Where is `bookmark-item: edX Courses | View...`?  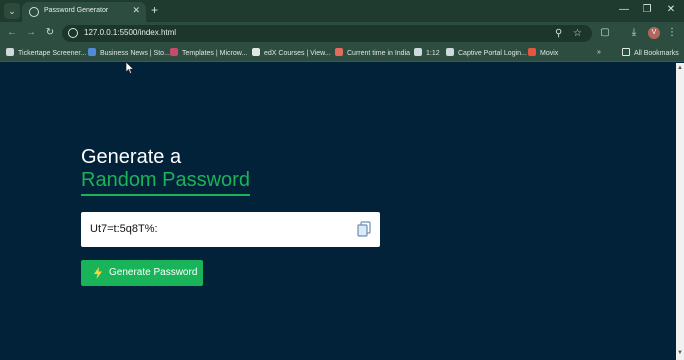
bookmark-item: edX Courses | View... is located at coordinates (291, 53).